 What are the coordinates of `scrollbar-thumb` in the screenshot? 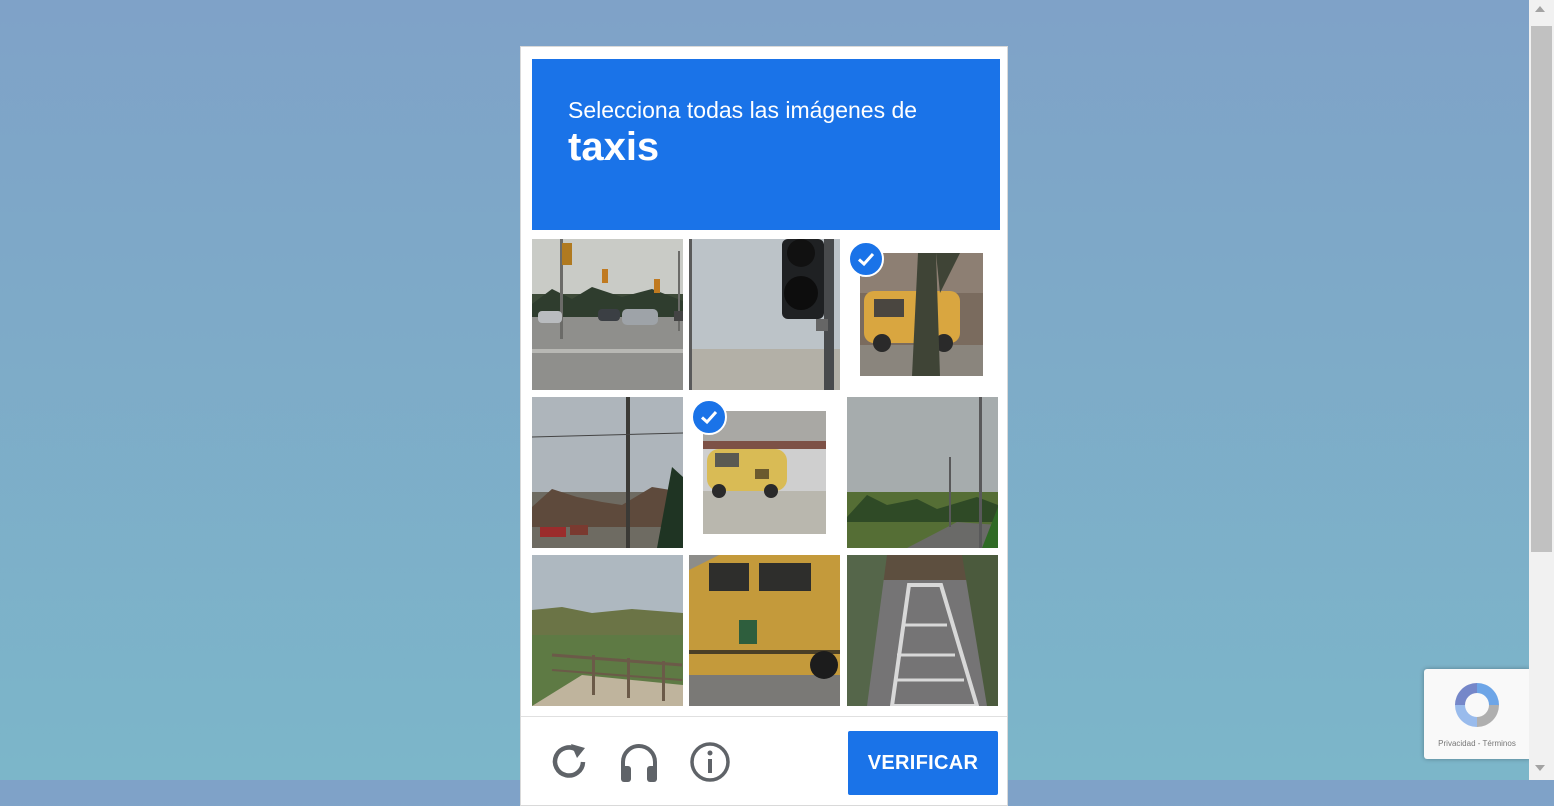 It's located at (1541, 289).